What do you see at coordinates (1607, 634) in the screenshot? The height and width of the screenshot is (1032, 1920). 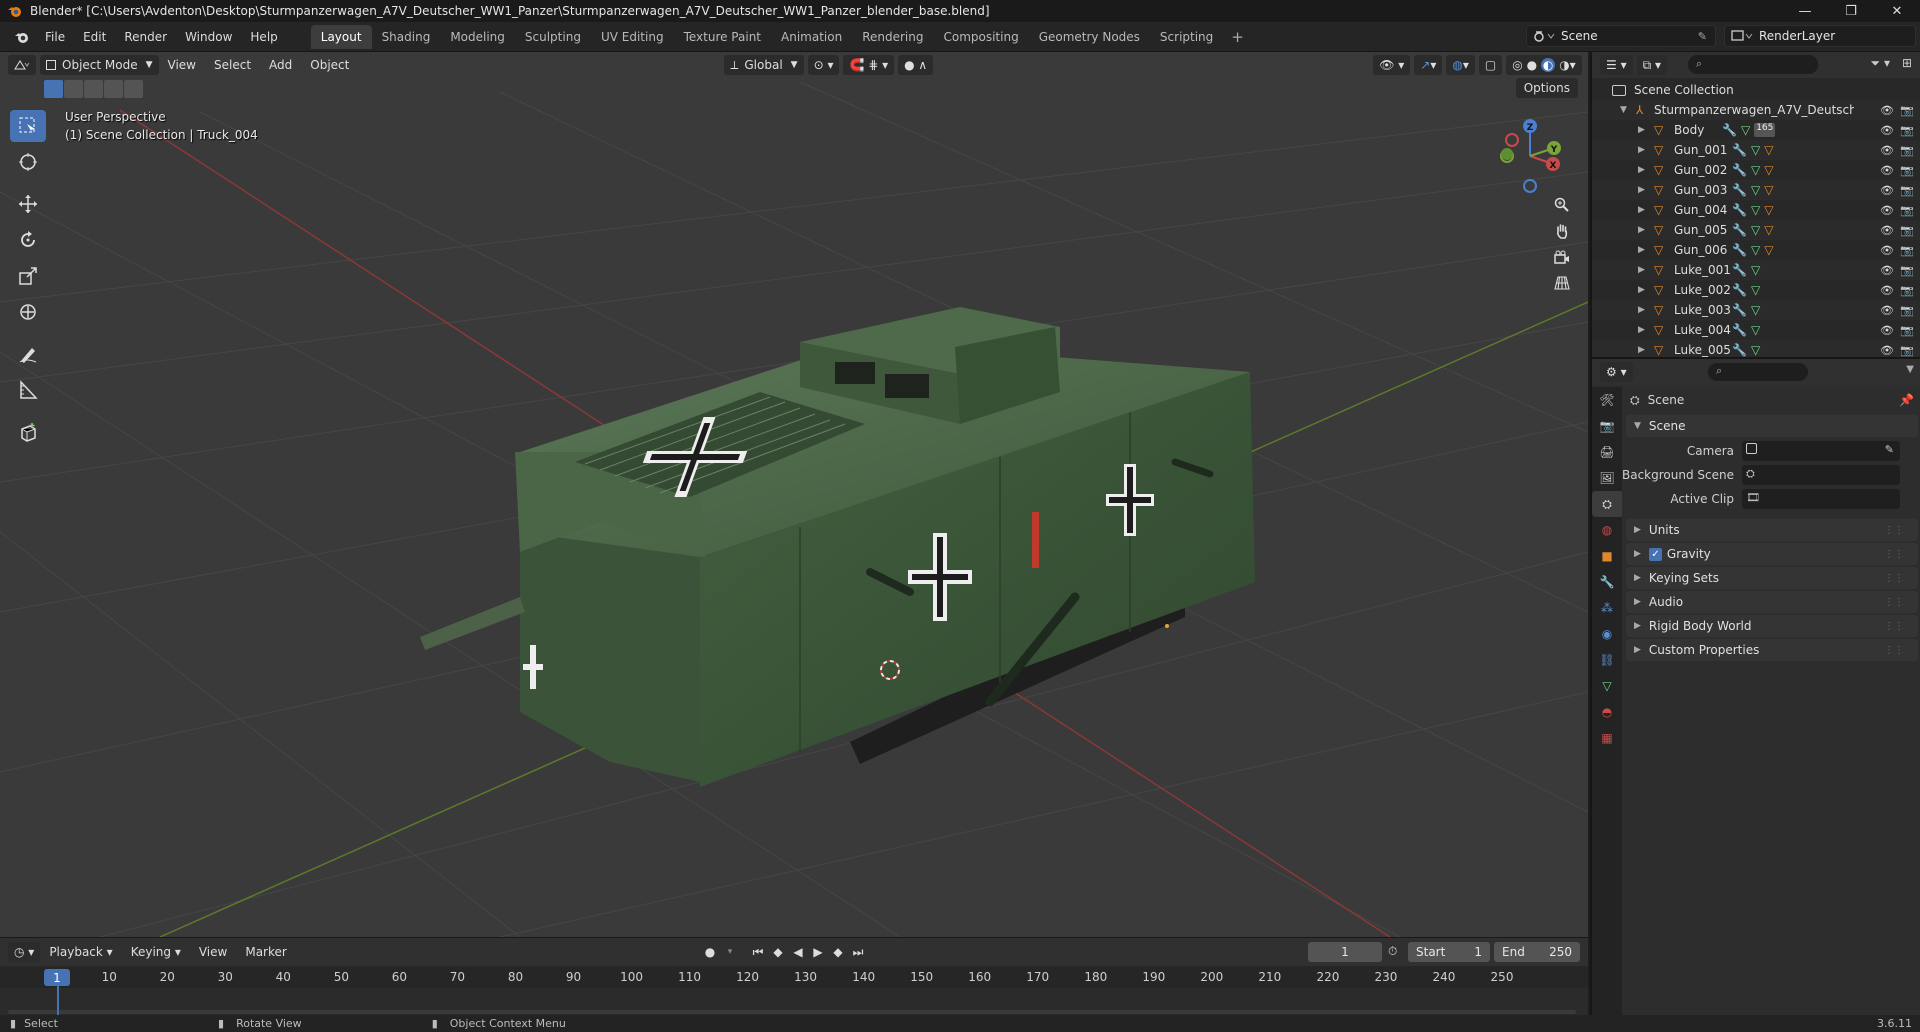 I see `physics-tab-icon: ◉` at bounding box center [1607, 634].